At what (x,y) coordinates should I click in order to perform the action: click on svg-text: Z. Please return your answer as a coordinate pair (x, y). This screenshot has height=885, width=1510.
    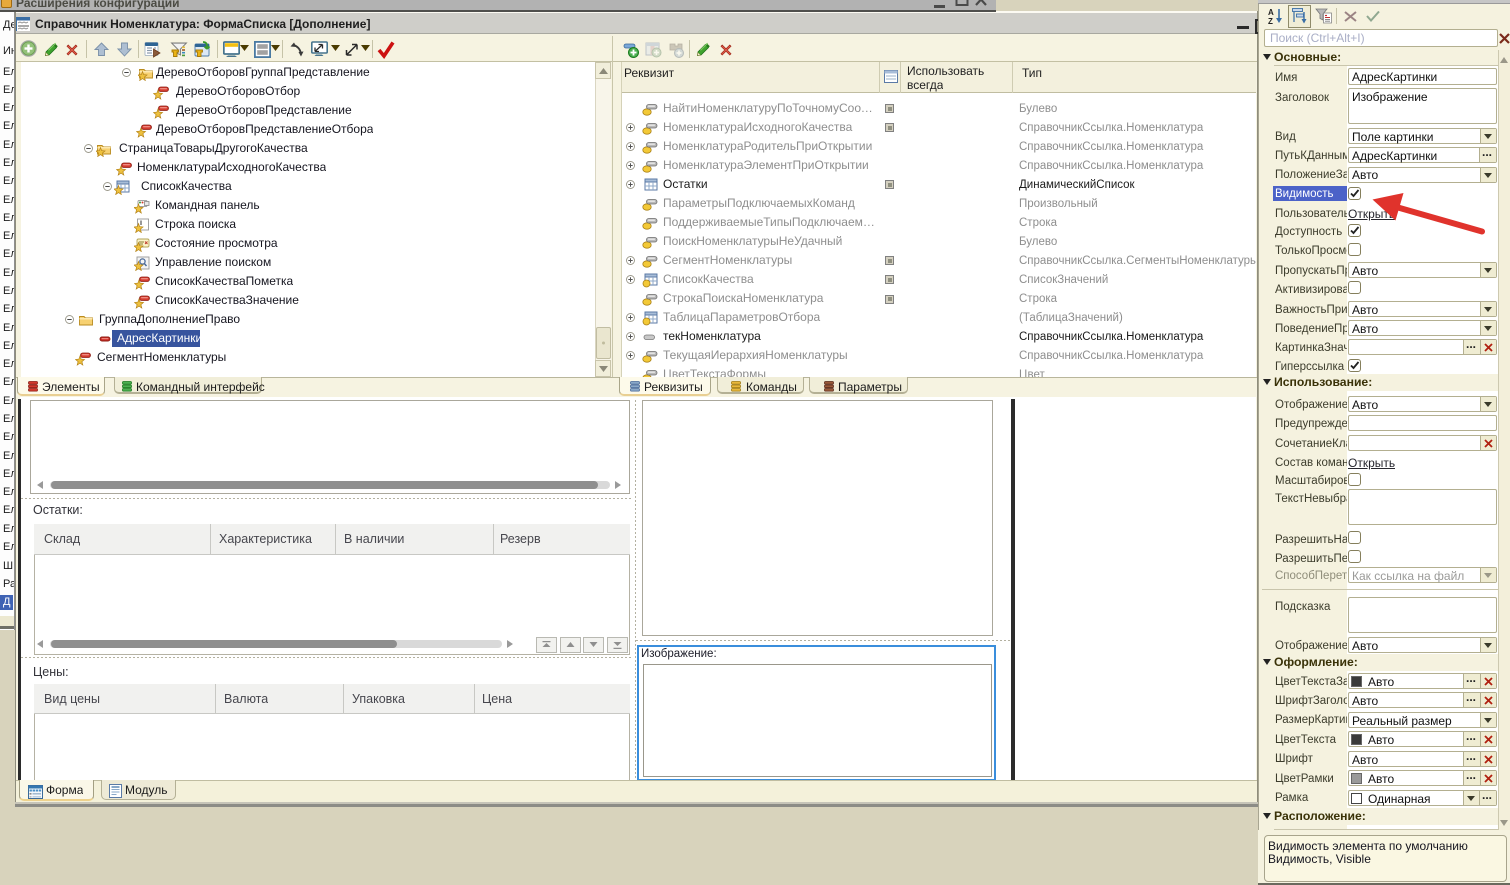
    Looking at the image, I should click on (1270, 21).